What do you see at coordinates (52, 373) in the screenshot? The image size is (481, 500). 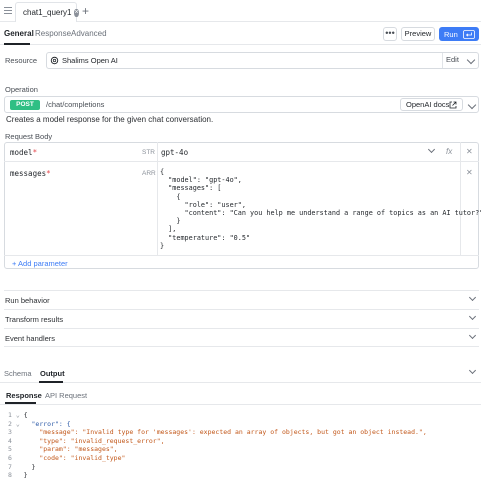 I see `tab-output: Output` at bounding box center [52, 373].